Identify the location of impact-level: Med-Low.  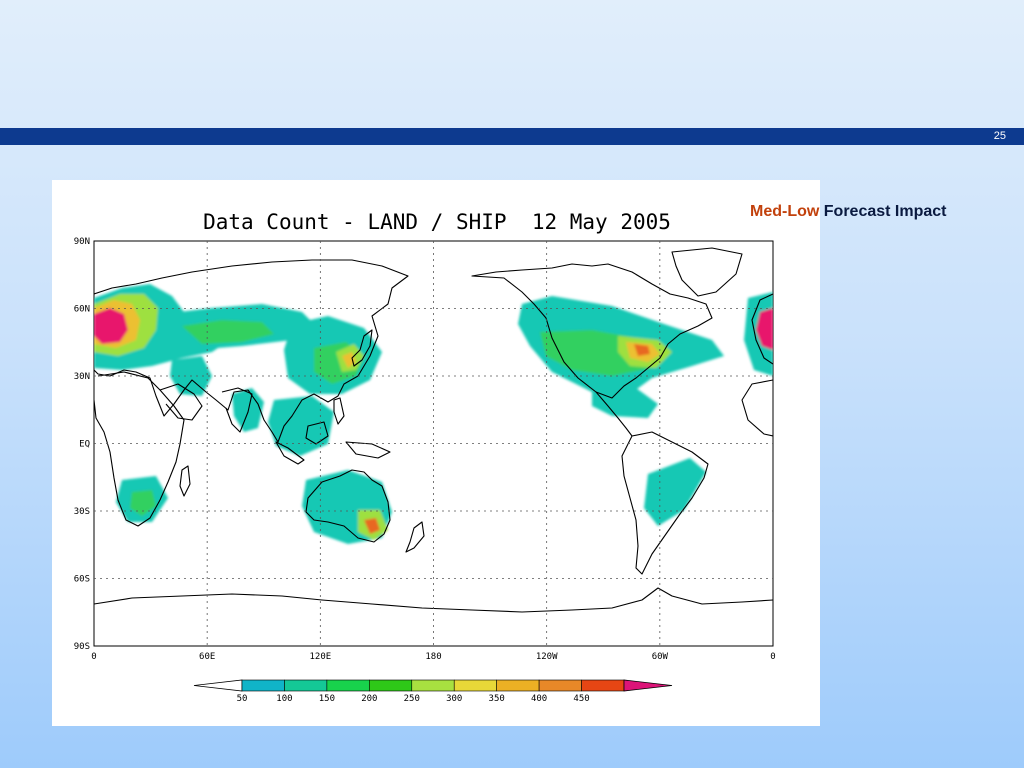
(785, 211).